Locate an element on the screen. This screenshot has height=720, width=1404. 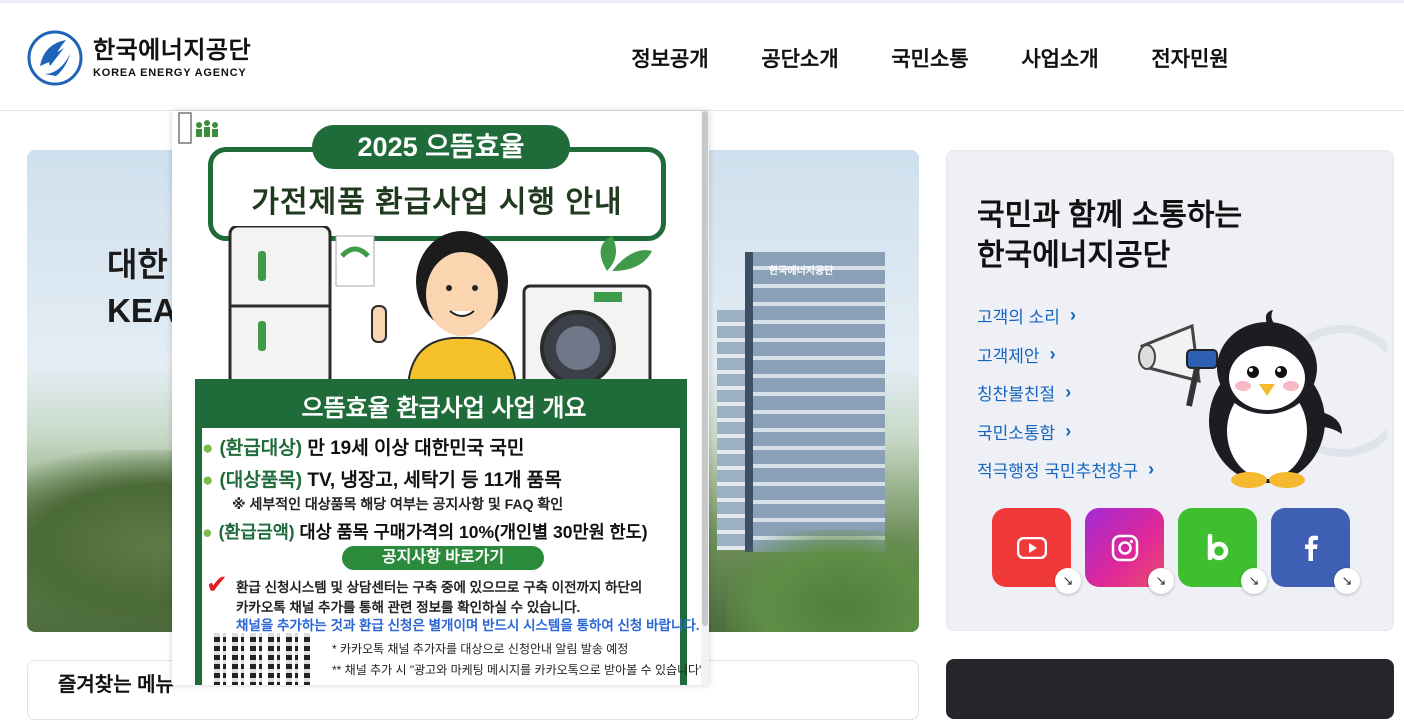
main-nav: 정보공개 공단소개 국민소통 사업소개 전자민원 is located at coordinates (930, 58).